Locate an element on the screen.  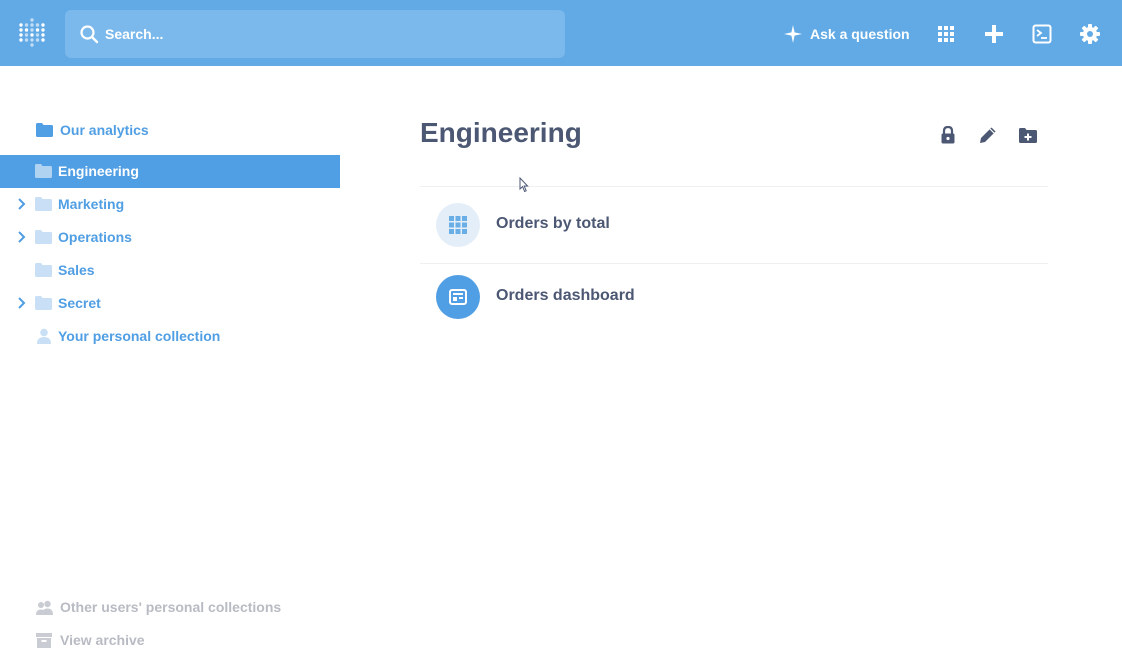
sidebar-item-operations: Operations is located at coordinates (170, 237).